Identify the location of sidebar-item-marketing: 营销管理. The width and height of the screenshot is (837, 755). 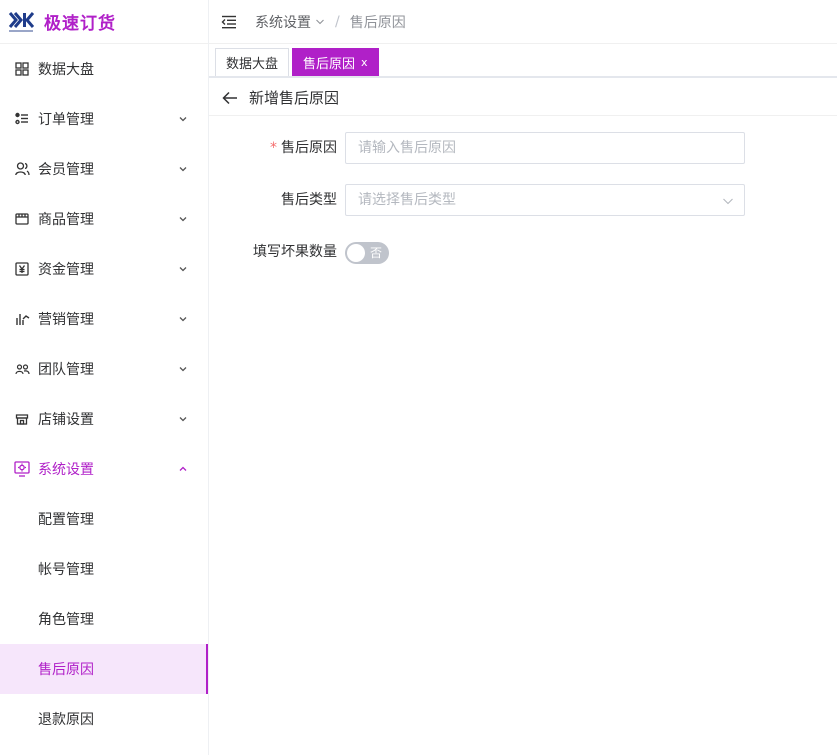
(104, 319).